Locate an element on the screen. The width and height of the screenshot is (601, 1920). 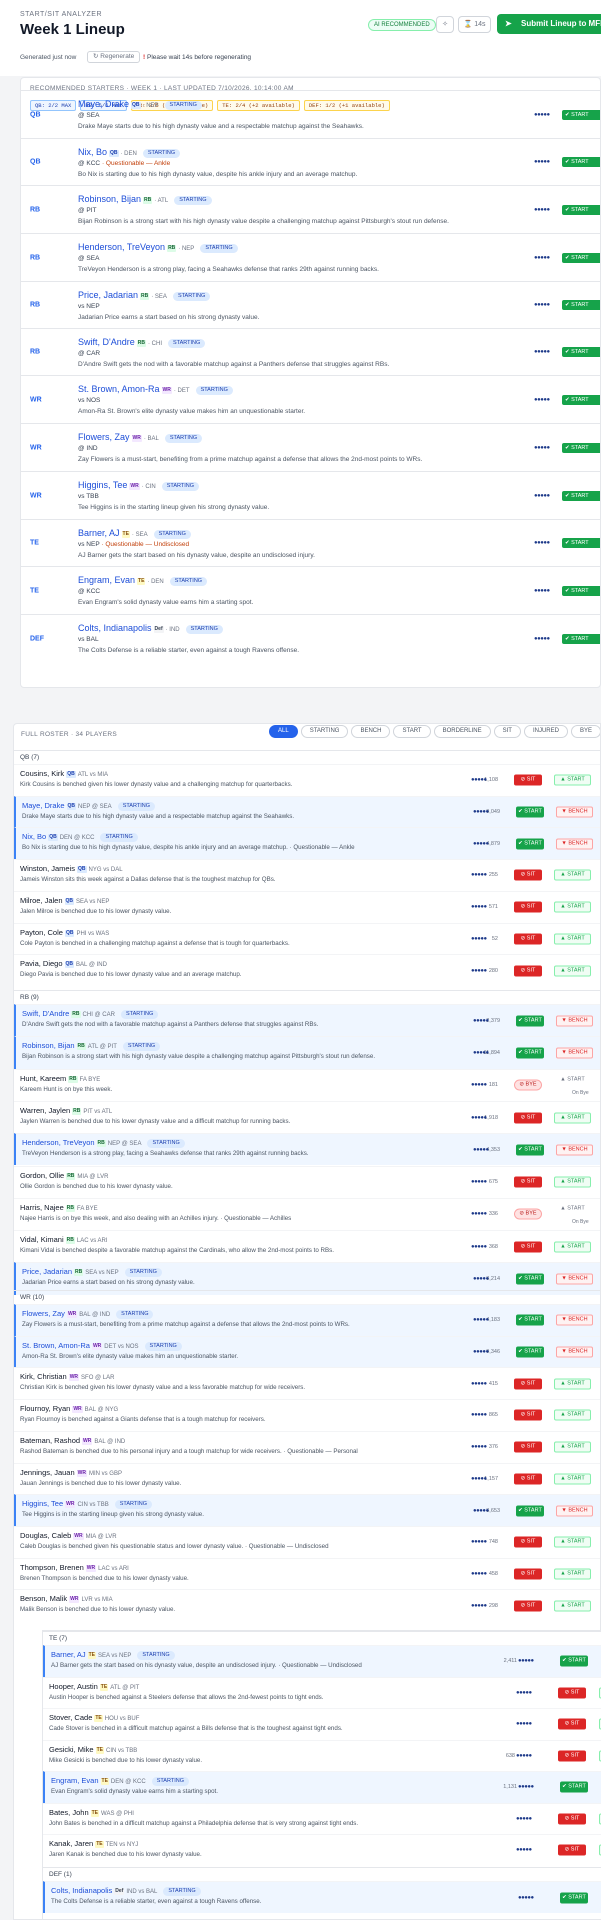
filter-tab-borderline: BORDERLINE is located at coordinates (462, 731).